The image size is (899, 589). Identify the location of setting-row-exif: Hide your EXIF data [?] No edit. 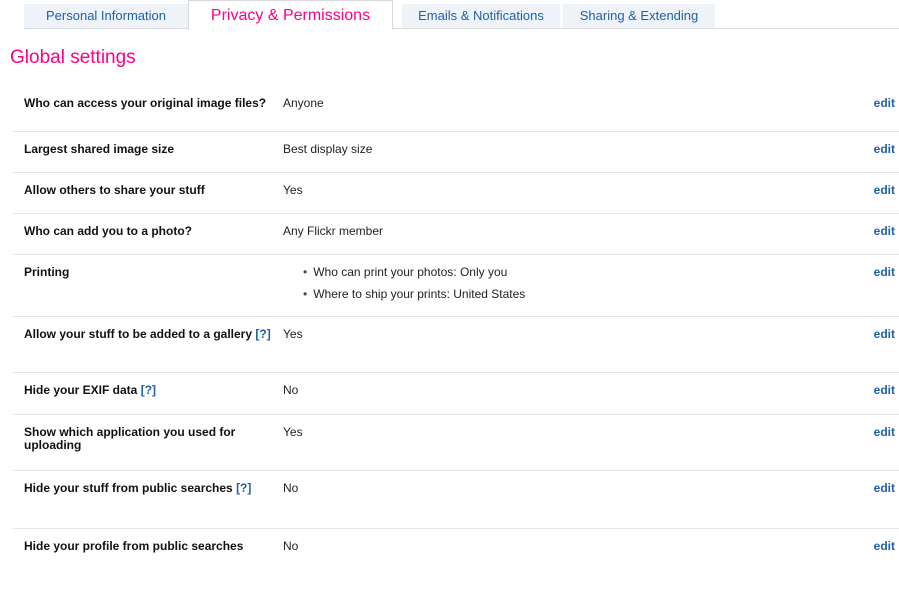
(456, 394).